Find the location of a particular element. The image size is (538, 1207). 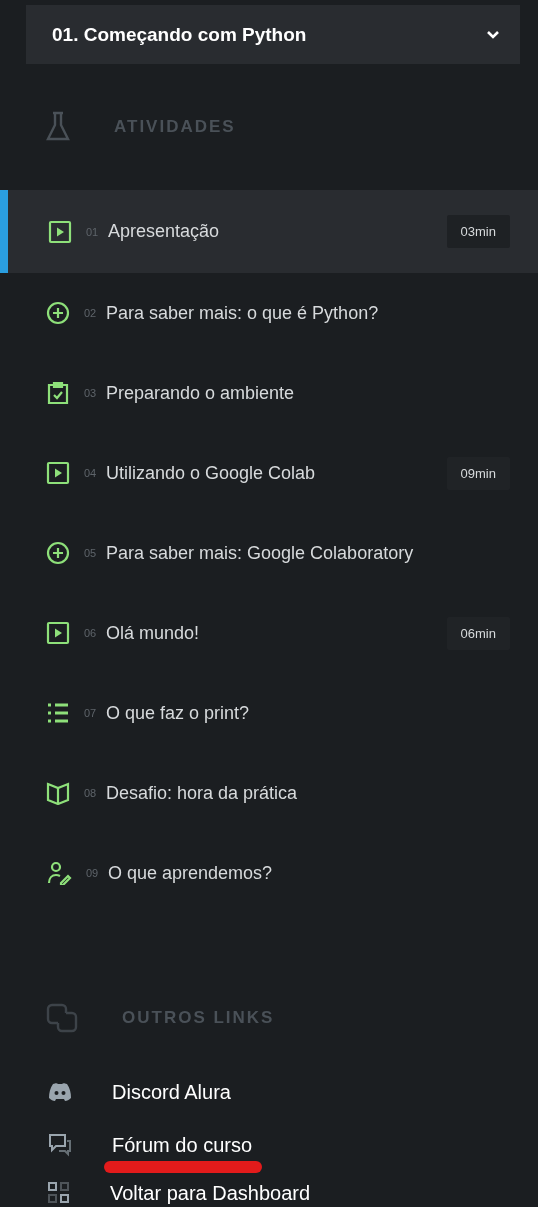

duration-badge: 06min is located at coordinates (478, 633).